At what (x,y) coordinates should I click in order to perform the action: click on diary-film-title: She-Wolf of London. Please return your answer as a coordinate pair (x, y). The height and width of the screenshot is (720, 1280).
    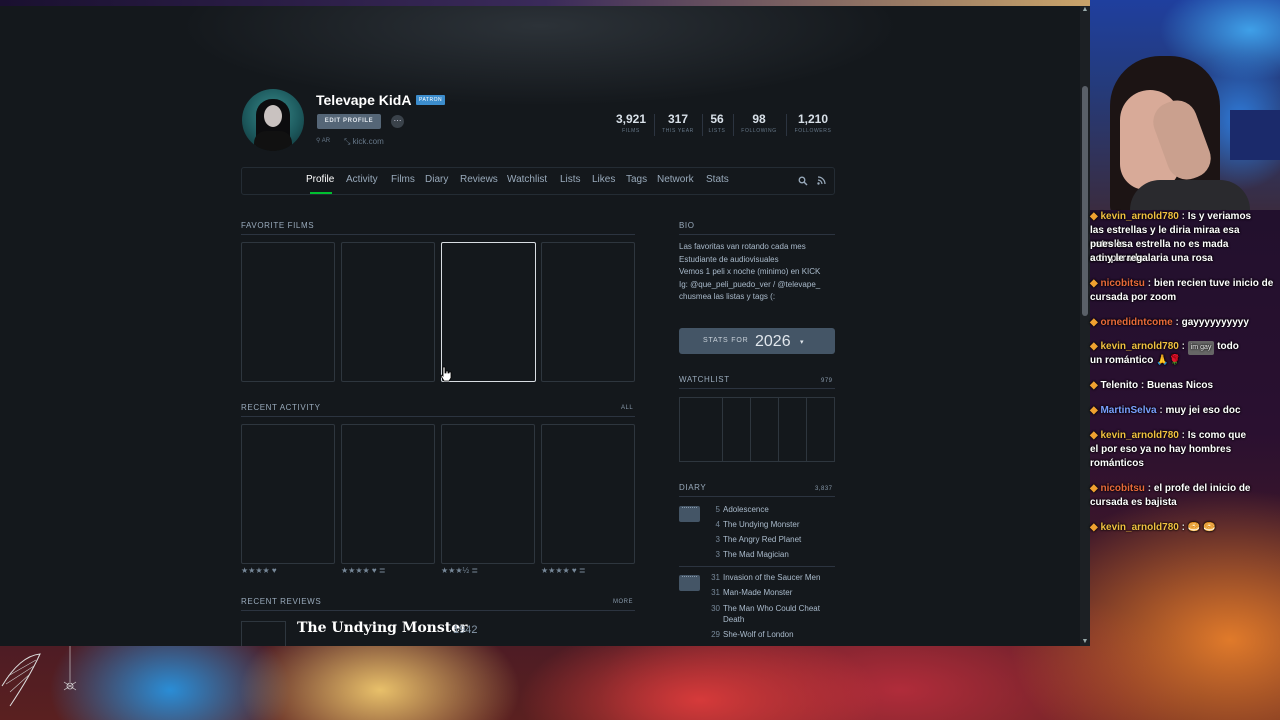
    Looking at the image, I should click on (758, 634).